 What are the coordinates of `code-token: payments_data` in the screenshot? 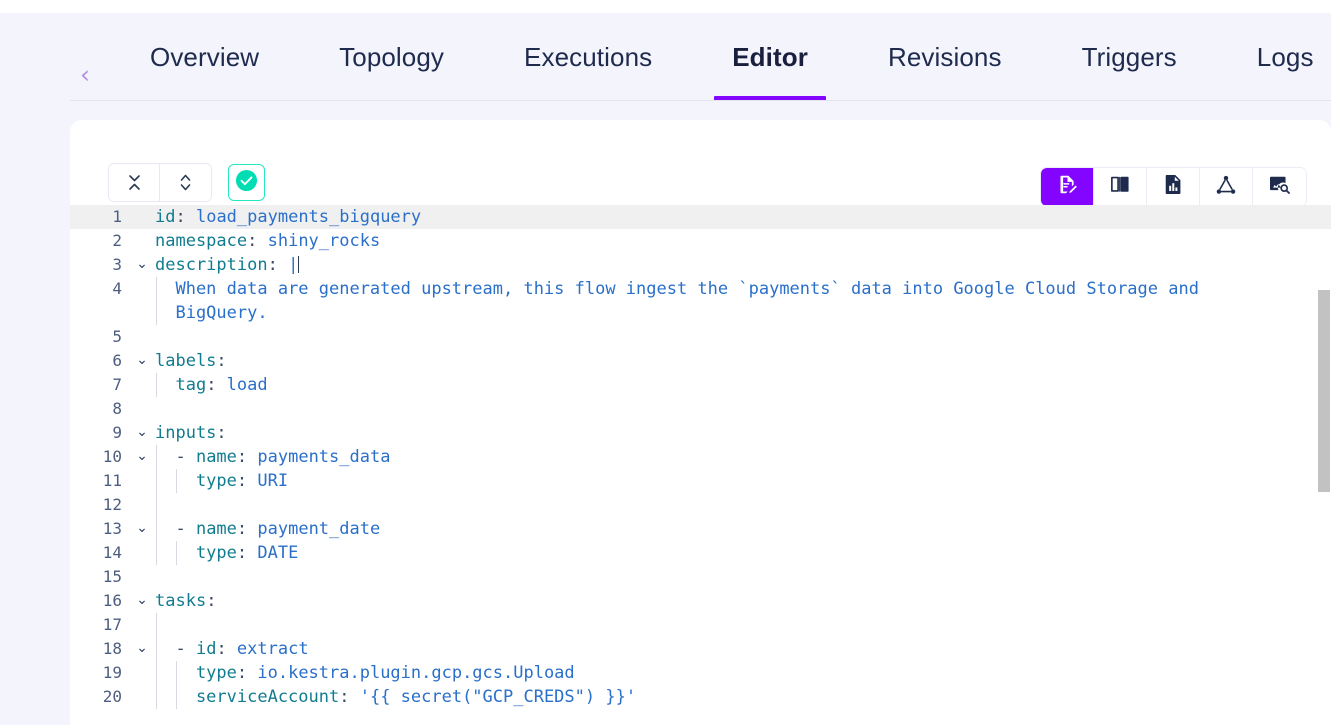 It's located at (324, 457).